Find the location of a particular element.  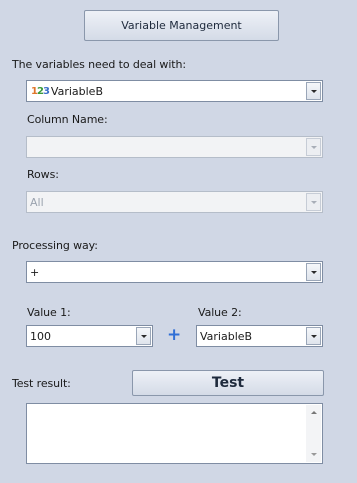

processing-way-select: + is located at coordinates (174, 272).